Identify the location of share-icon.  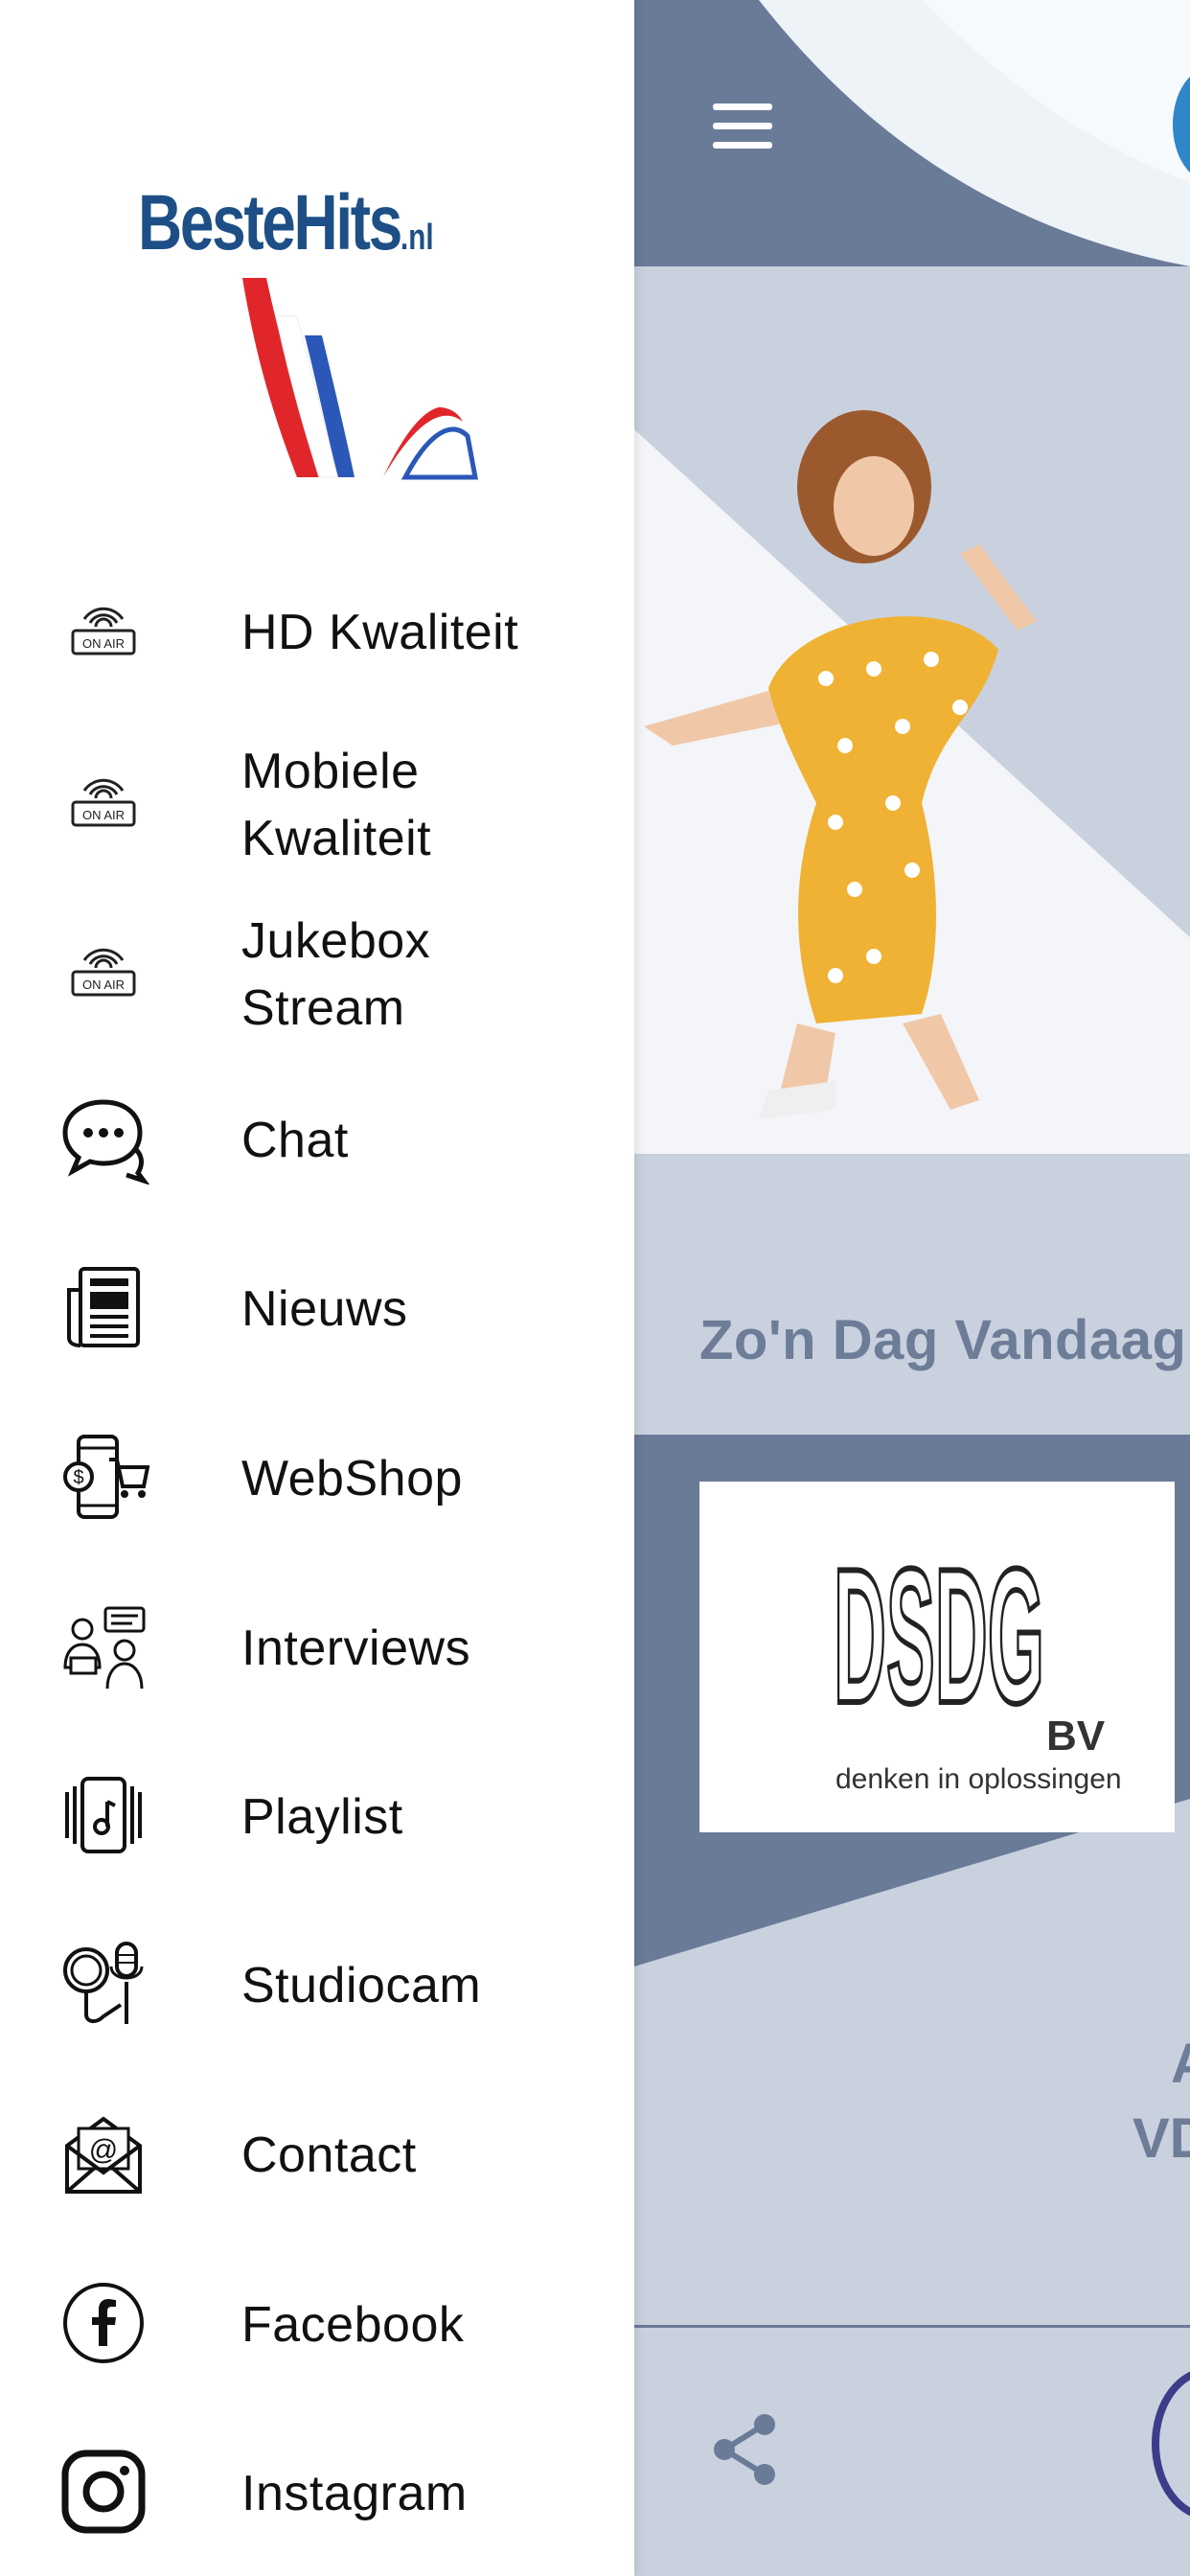
(746, 2449).